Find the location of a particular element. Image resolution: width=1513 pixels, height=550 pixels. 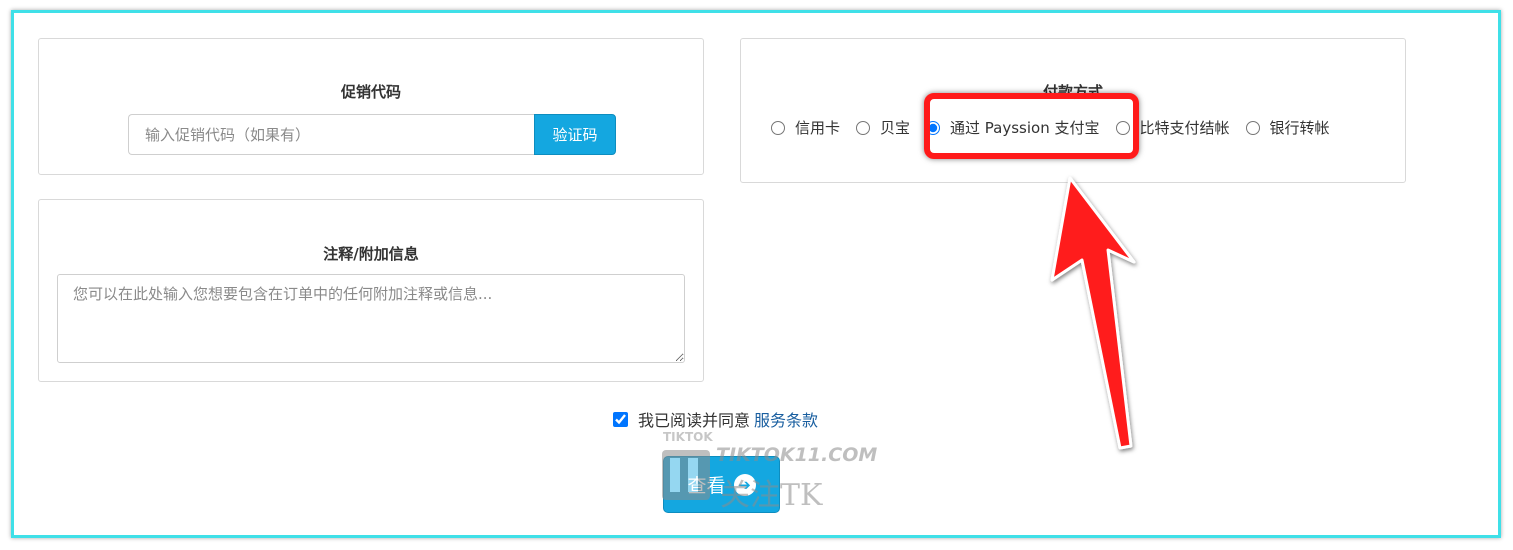

payment-option-label: 信用卡 is located at coordinates (818, 128).